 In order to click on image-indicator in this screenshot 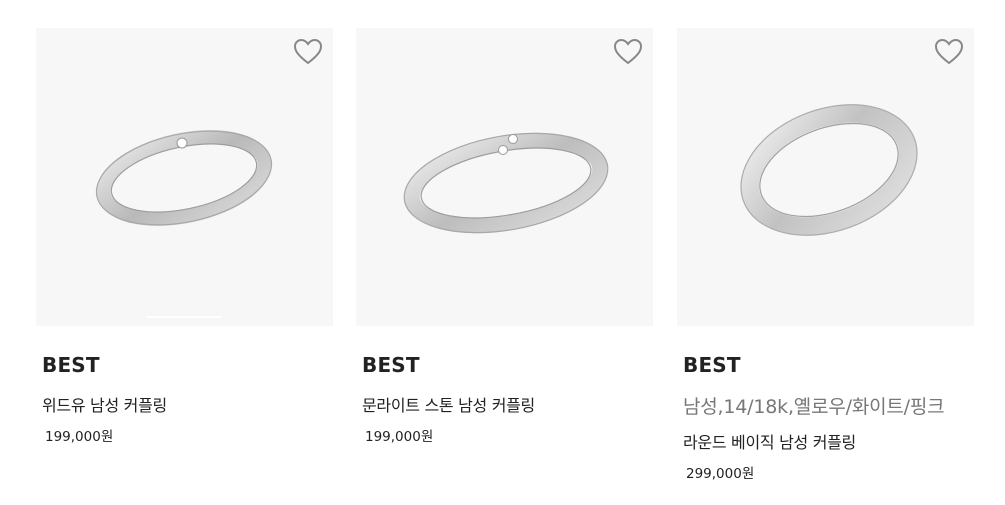, I will do `click(184, 317)`.